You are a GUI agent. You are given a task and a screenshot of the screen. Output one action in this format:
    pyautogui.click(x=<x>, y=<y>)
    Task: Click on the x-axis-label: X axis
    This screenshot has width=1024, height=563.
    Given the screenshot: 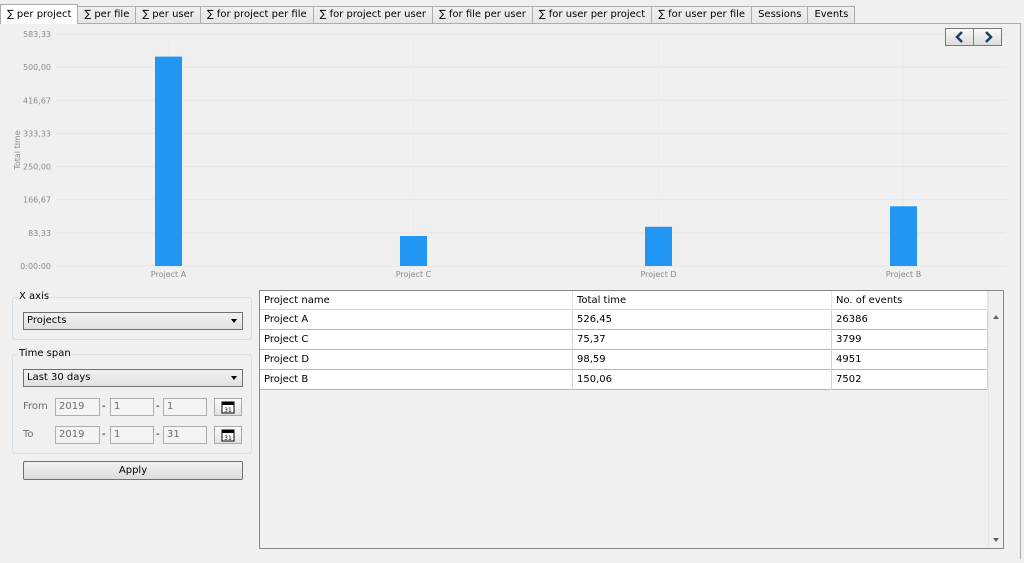 What is the action you would take?
    pyautogui.click(x=34, y=296)
    